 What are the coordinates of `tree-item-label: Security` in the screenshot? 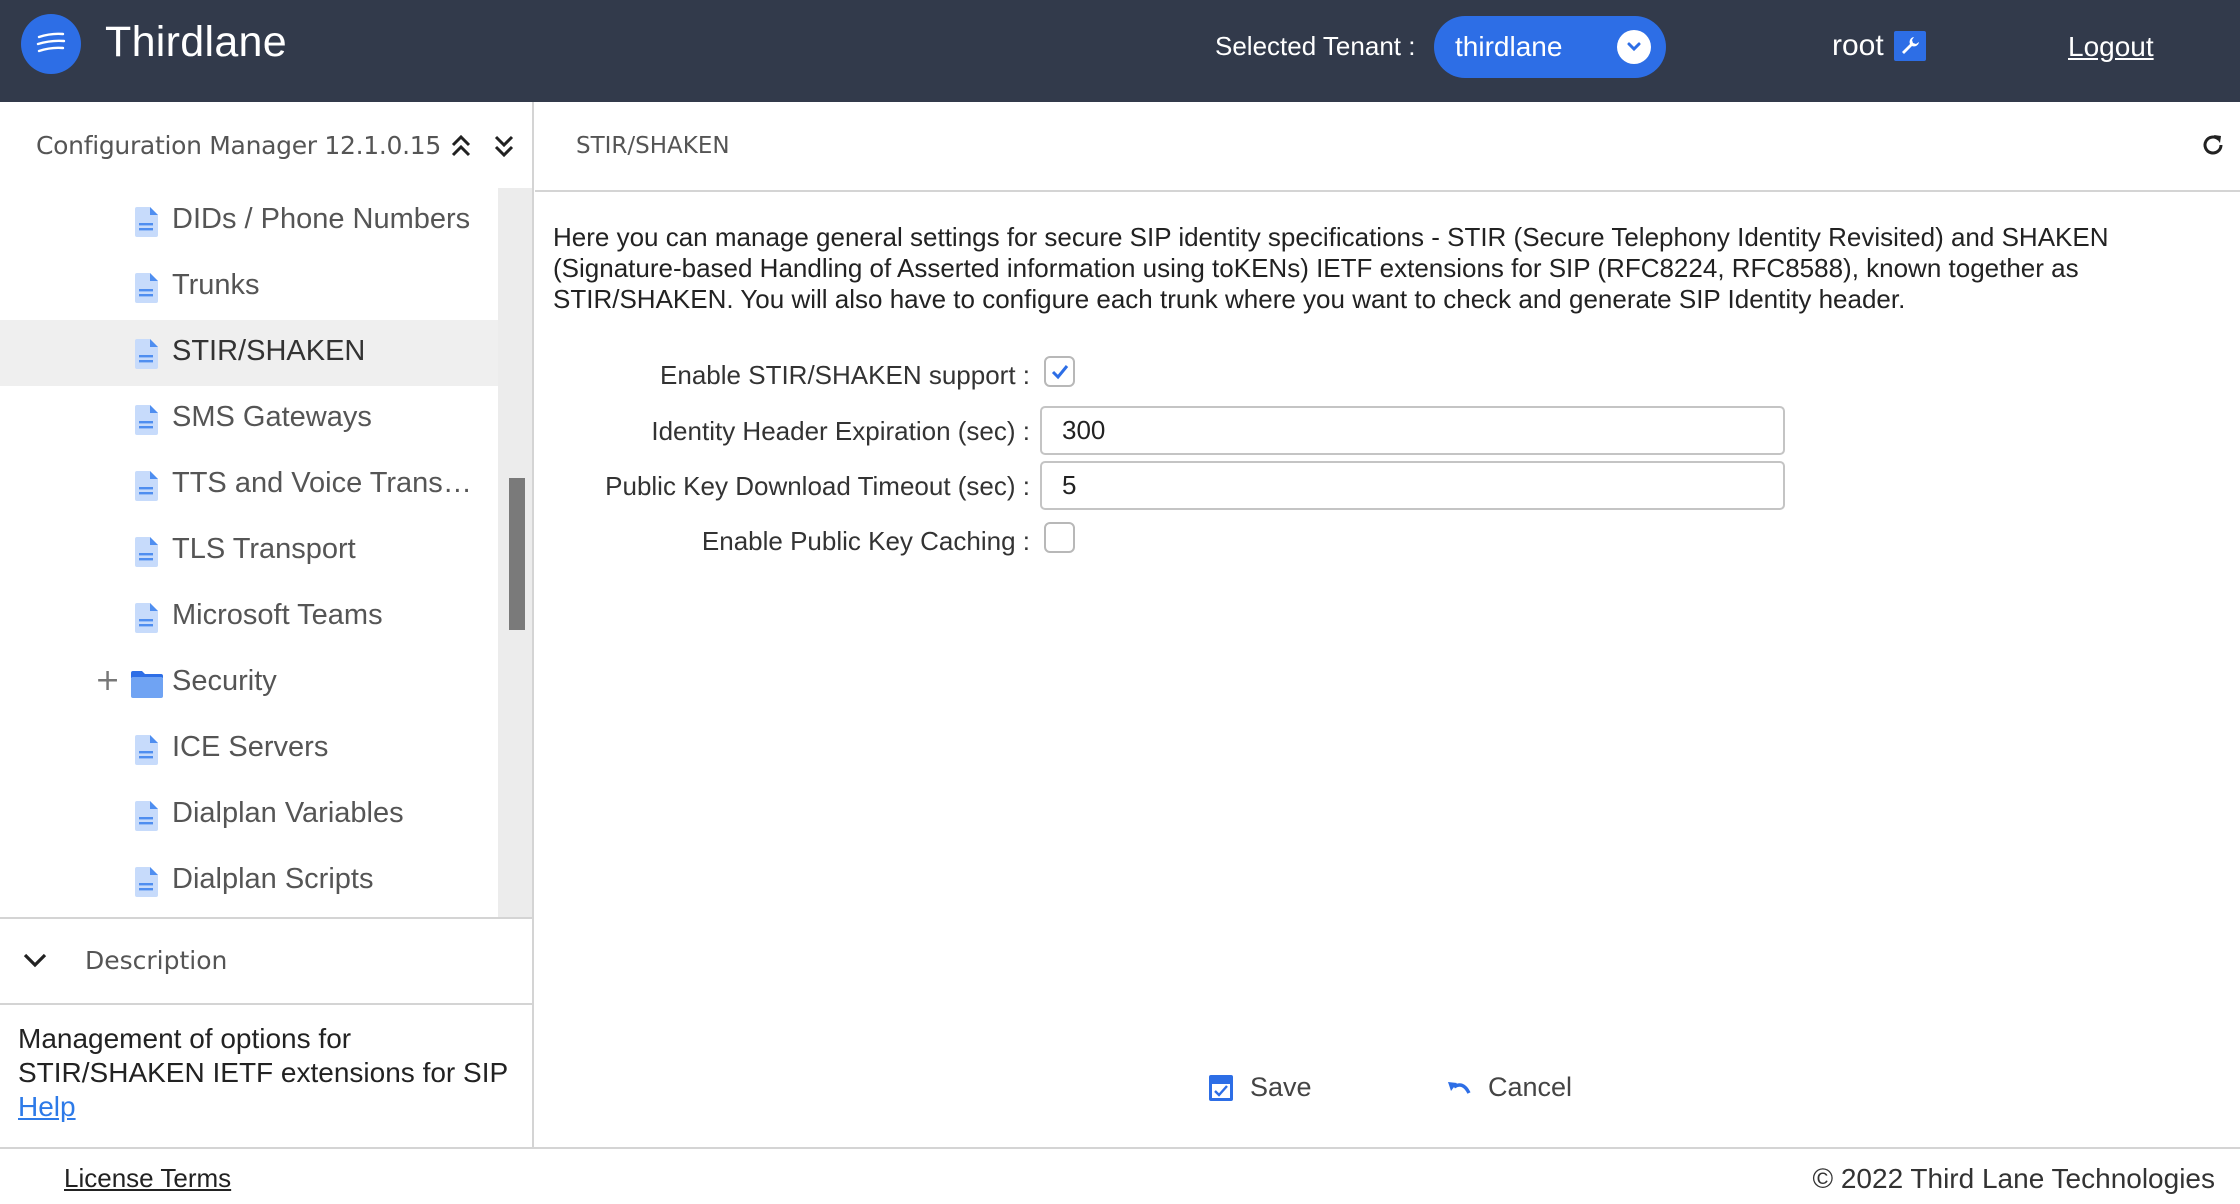 It's located at (224, 681).